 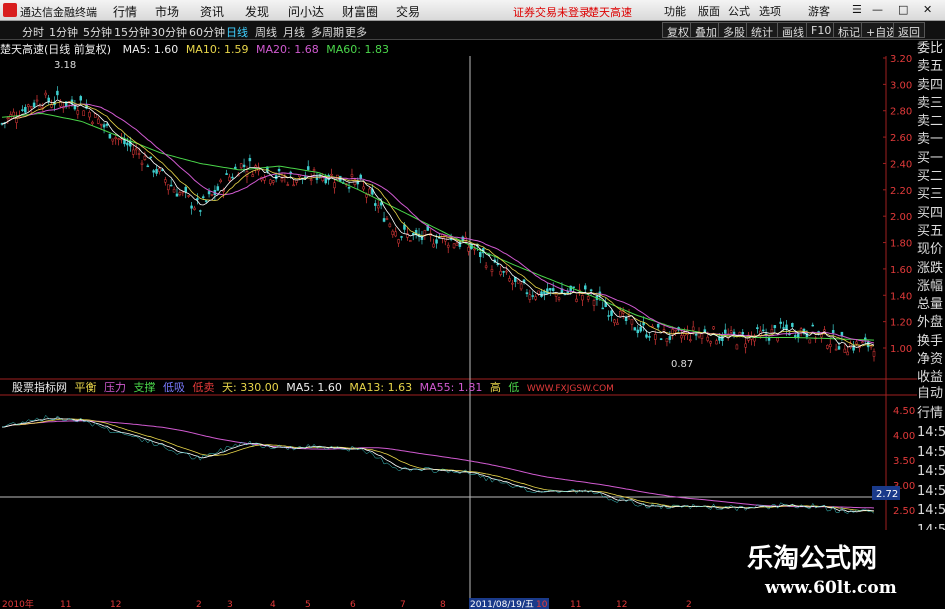 What do you see at coordinates (257, 11) in the screenshot?
I see `menu-faxian: 发现` at bounding box center [257, 11].